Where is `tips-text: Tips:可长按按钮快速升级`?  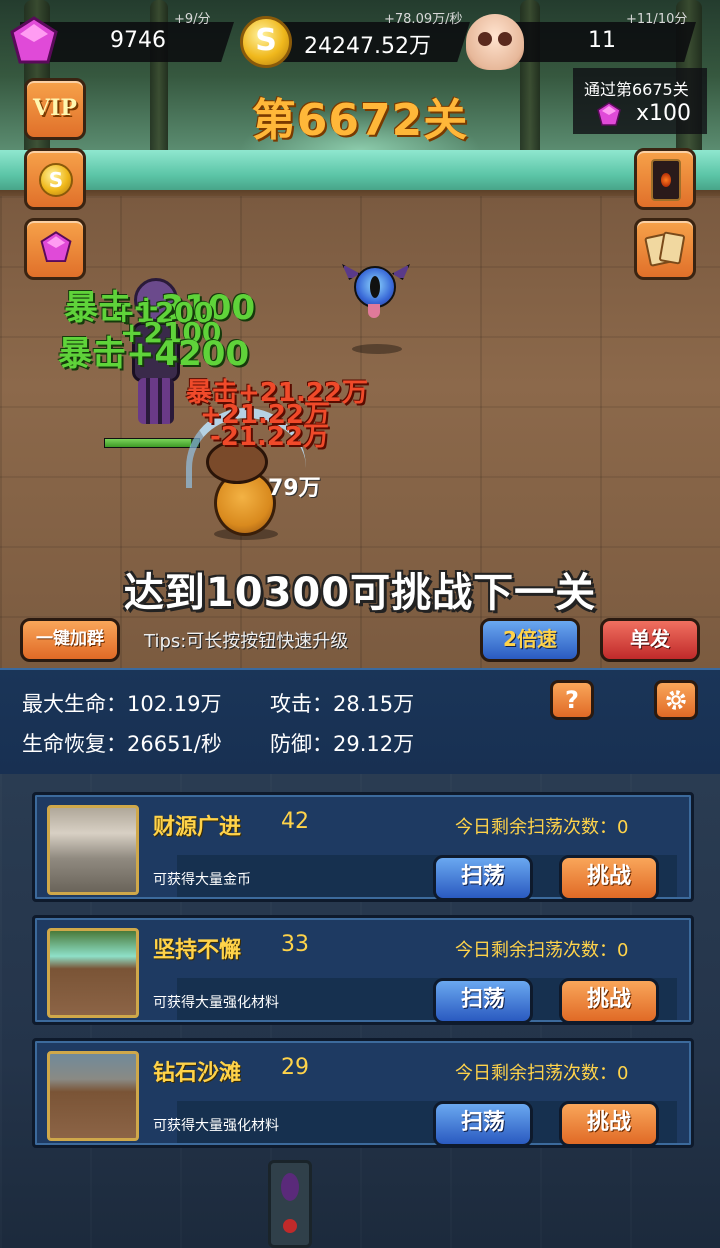 tips-text: Tips:可长按按钮快速升级 is located at coordinates (246, 641).